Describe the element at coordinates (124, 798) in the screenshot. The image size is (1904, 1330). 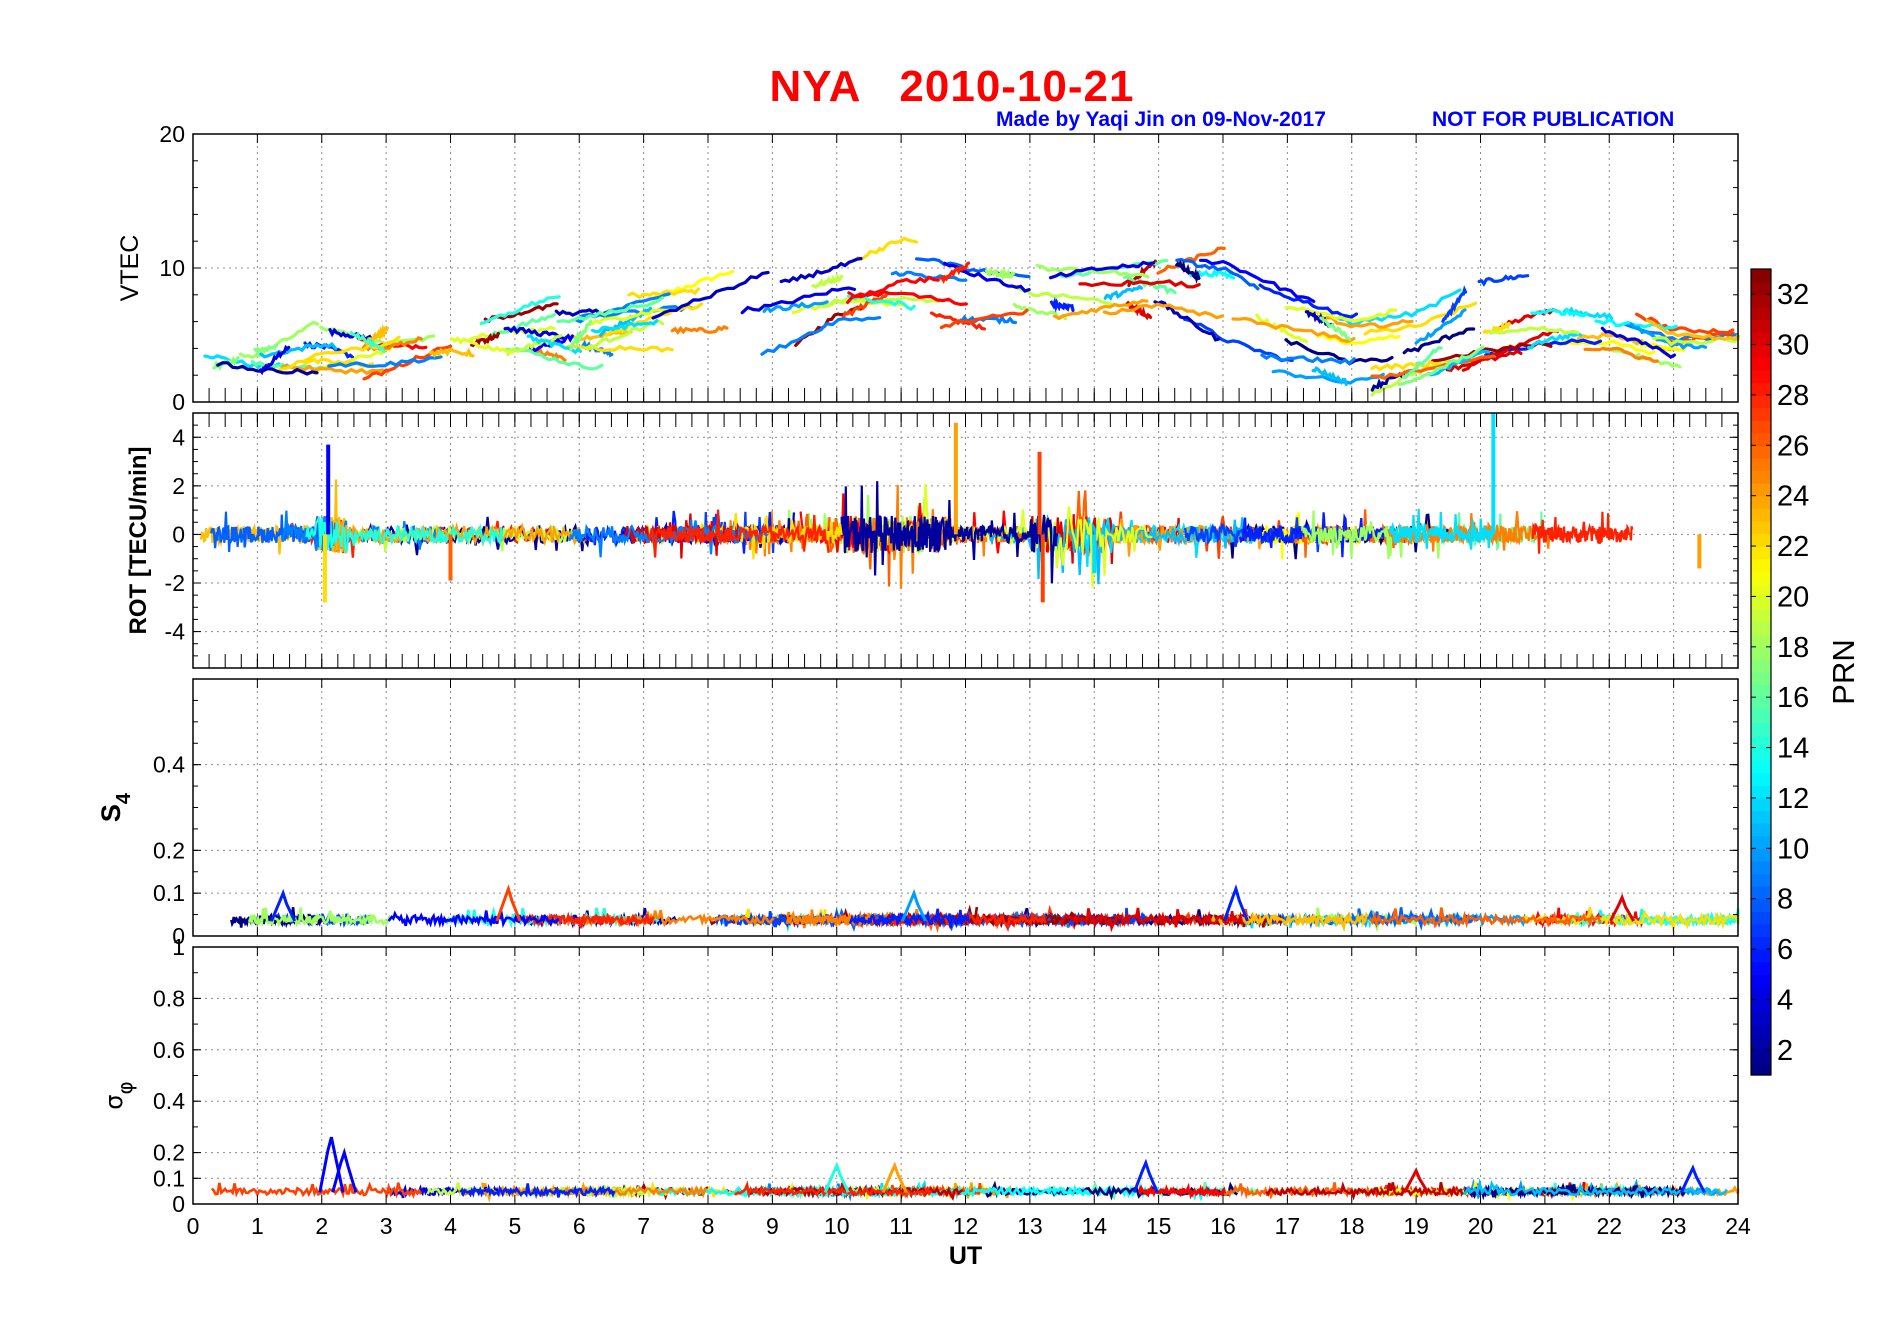
I see `y-axis-label-subscript: 4` at that location.